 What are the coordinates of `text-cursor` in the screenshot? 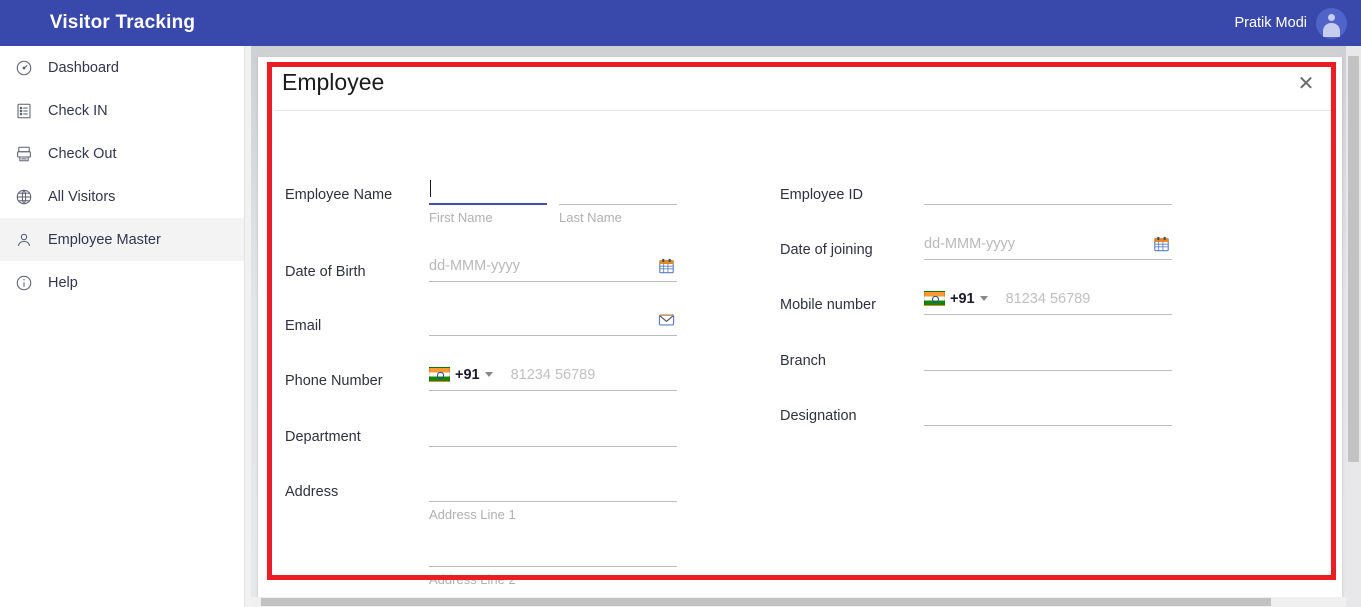 It's located at (430, 188).